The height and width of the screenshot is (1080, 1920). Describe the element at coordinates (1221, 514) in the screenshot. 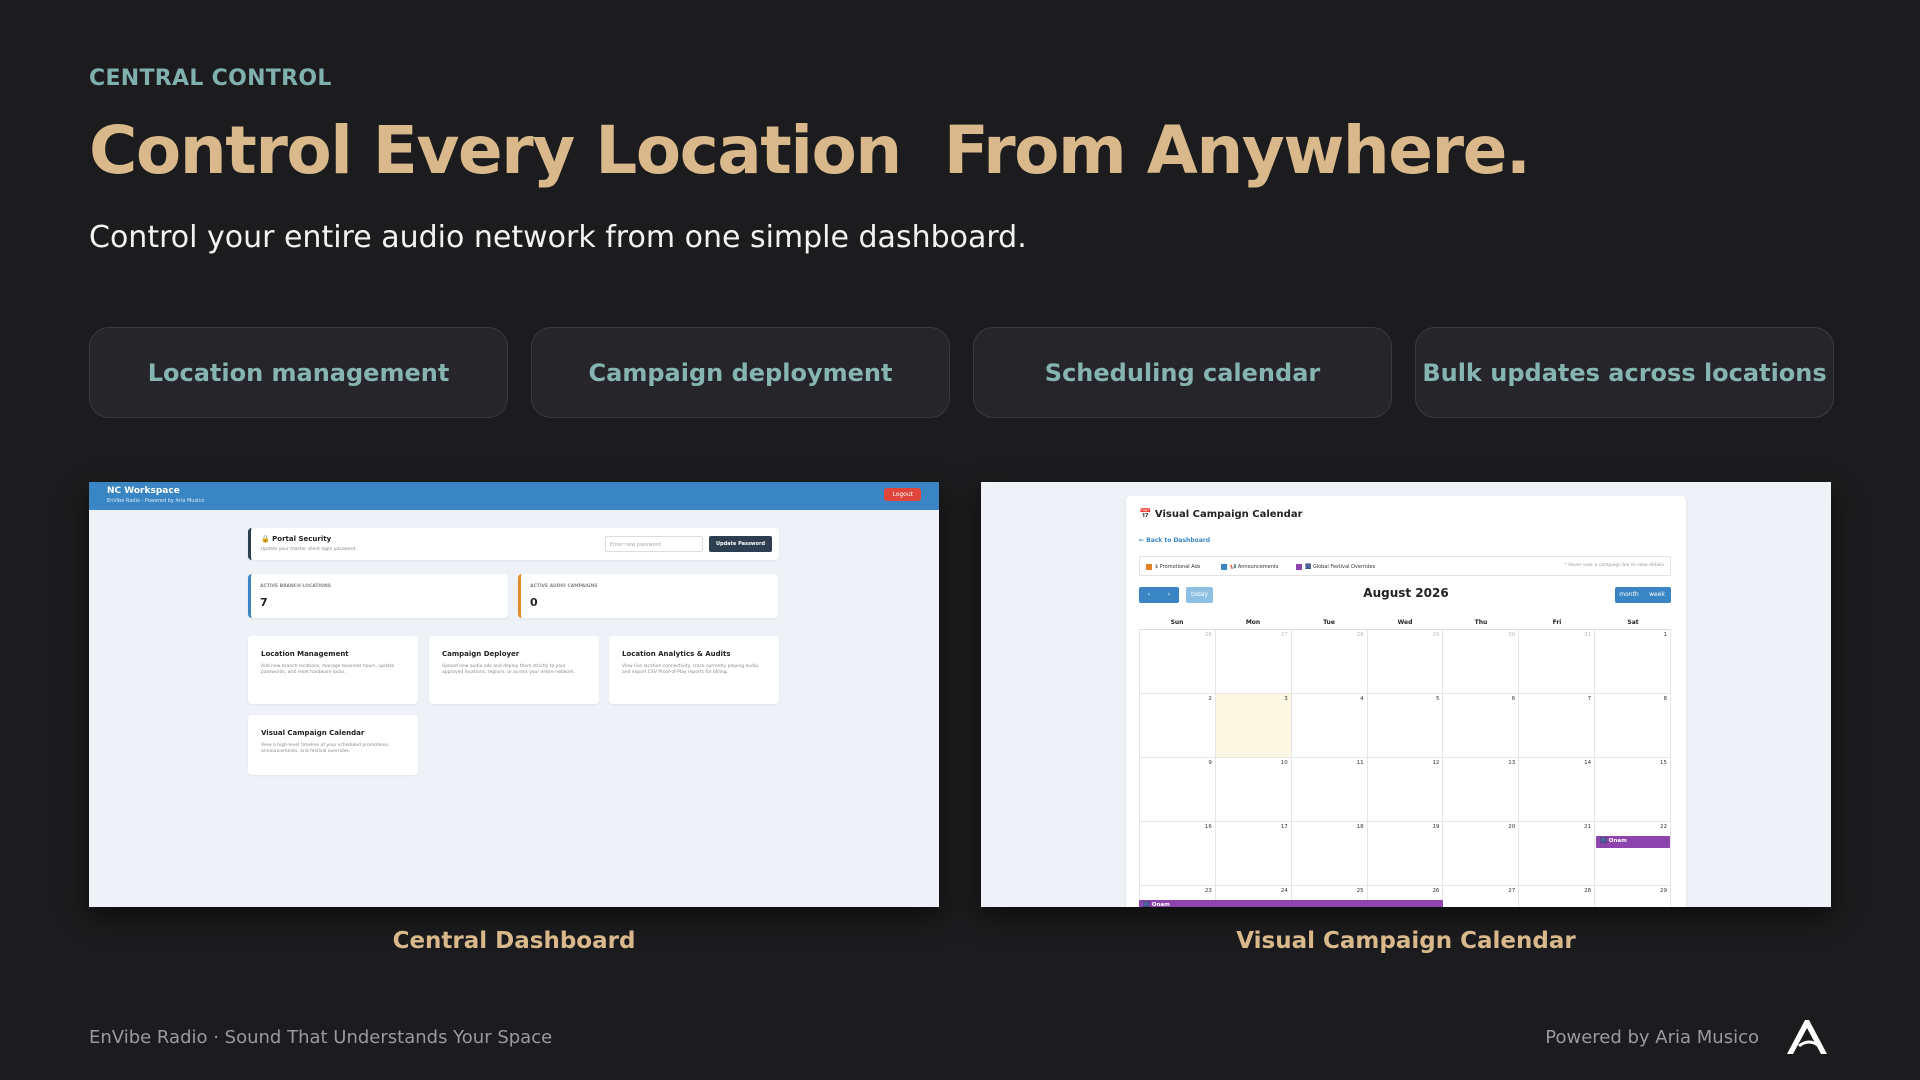

I see `calendar-title: 📅 Visual Campaign Calendar` at that location.